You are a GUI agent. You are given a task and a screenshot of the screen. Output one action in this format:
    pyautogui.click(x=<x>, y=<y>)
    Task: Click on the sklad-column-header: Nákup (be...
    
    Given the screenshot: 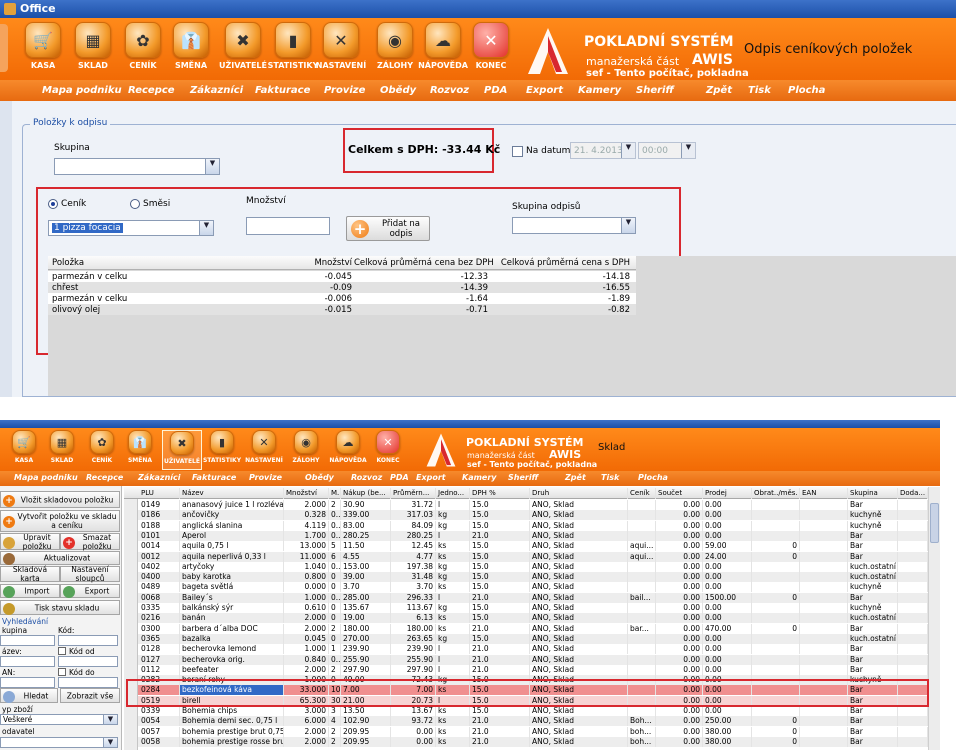 What is the action you would take?
    pyautogui.click(x=366, y=493)
    